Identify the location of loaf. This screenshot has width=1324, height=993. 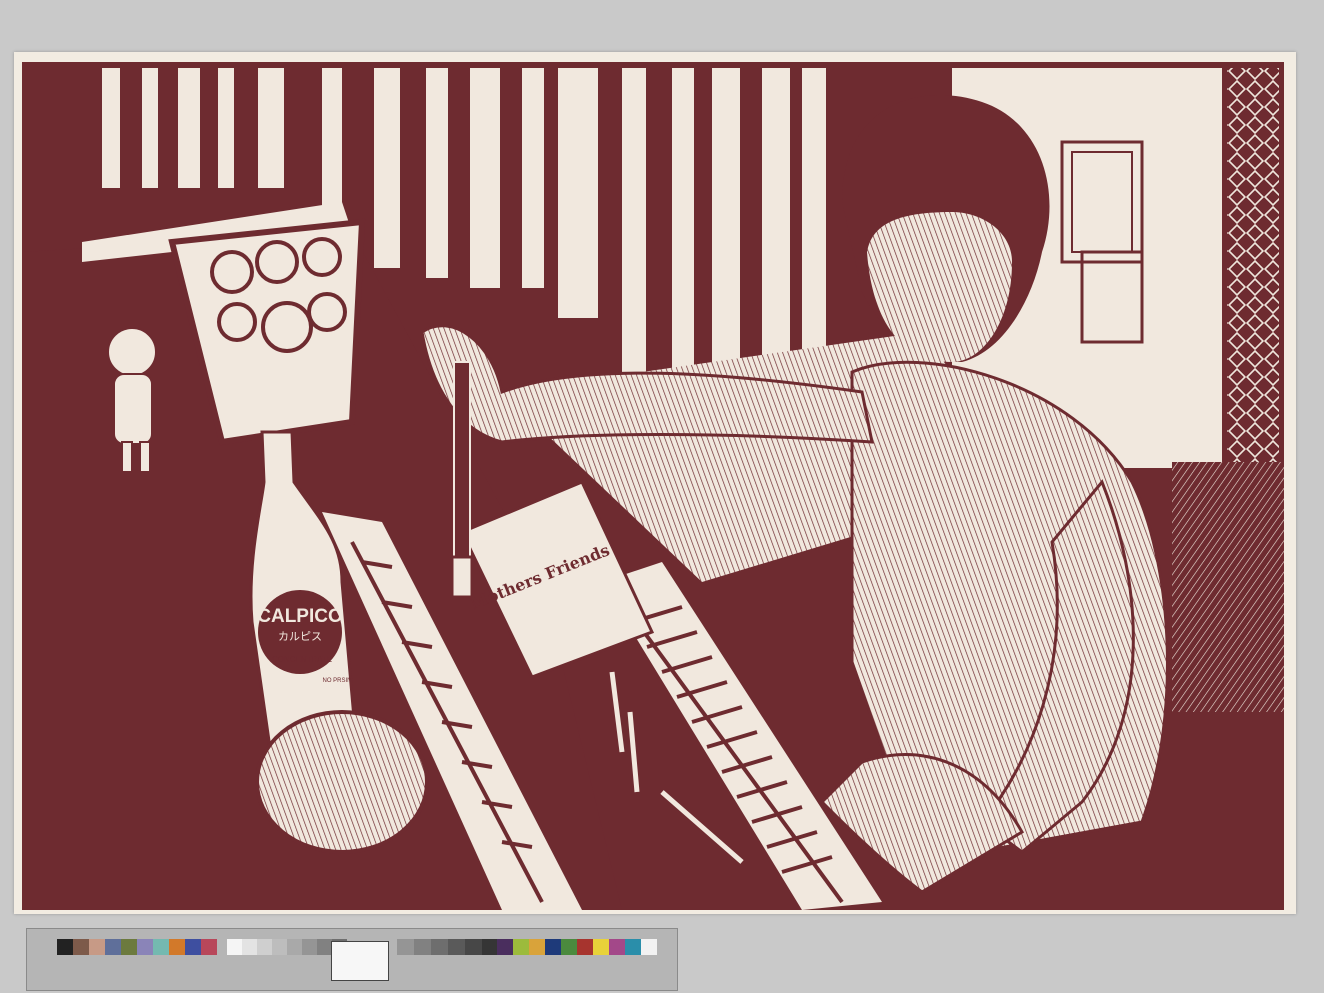
(342, 782).